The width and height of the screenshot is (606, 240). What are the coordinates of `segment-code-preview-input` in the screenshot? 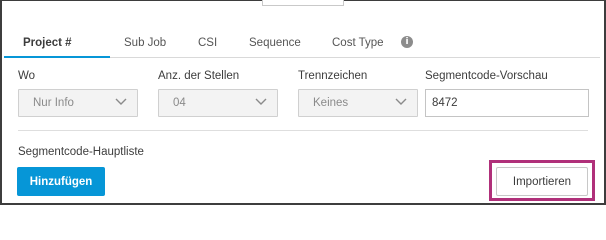 It's located at (507, 103).